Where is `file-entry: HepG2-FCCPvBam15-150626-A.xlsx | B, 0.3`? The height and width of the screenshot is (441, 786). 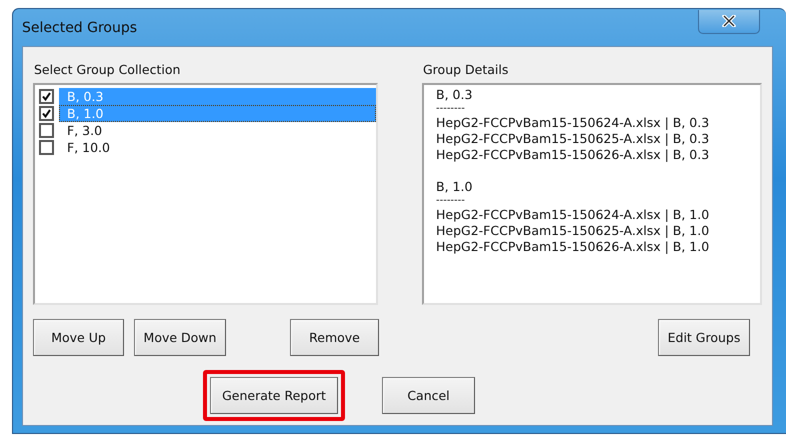 file-entry: HepG2-FCCPvBam15-150626-A.xlsx | B, 0.3 is located at coordinates (573, 155).